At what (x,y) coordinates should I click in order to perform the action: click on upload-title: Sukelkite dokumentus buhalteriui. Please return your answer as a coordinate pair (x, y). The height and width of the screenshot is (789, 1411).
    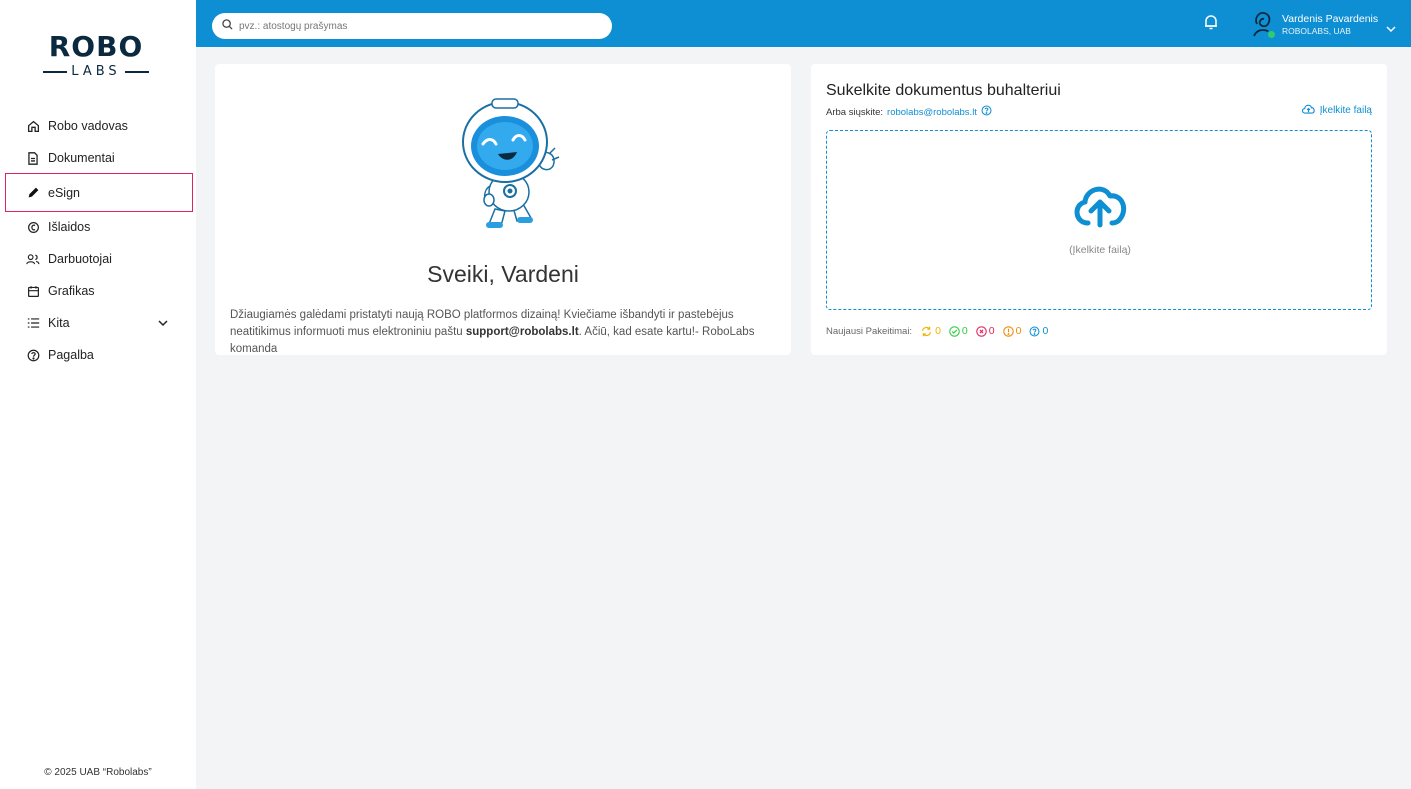
    Looking at the image, I should click on (943, 90).